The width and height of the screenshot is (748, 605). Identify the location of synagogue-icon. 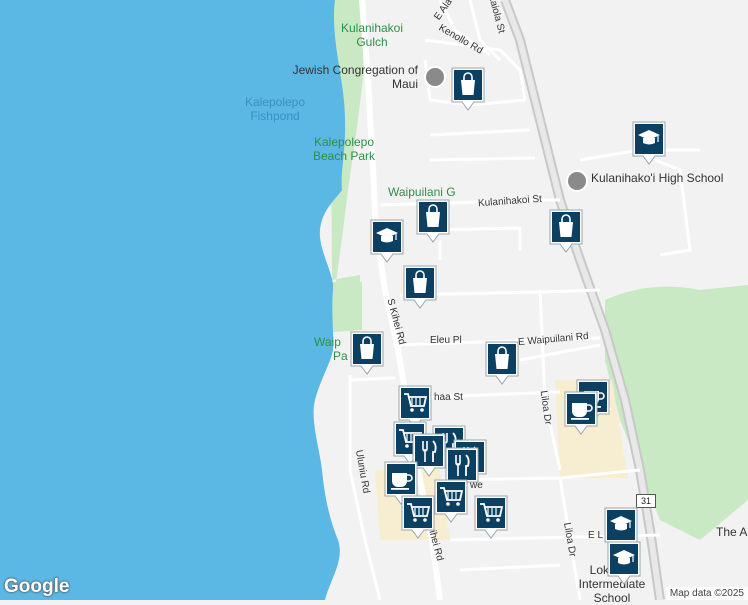
(435, 77).